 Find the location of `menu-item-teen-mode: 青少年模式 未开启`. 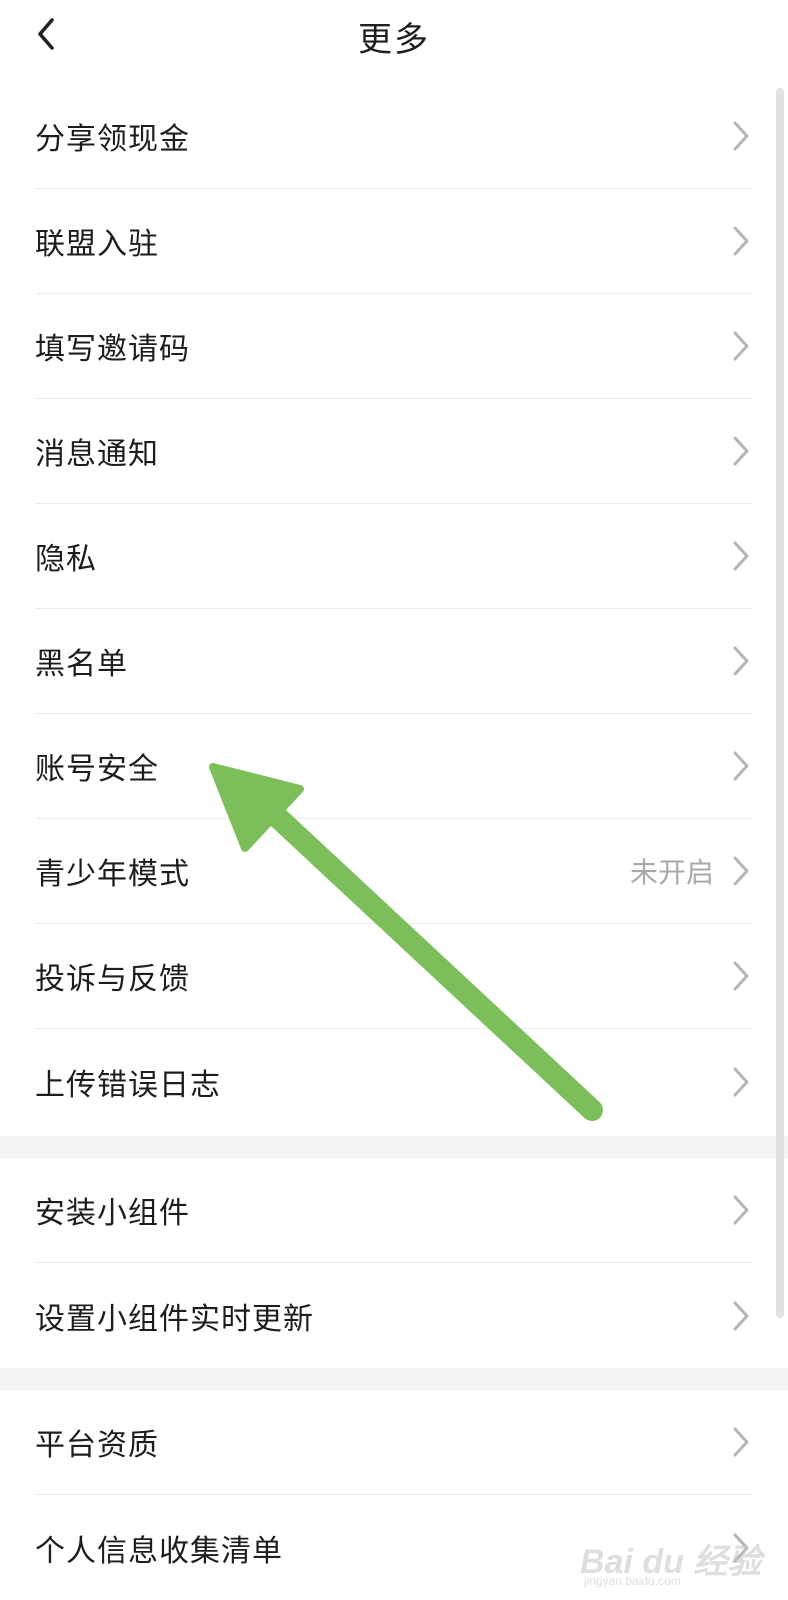

menu-item-teen-mode: 青少年模式 未开启 is located at coordinates (393, 871).